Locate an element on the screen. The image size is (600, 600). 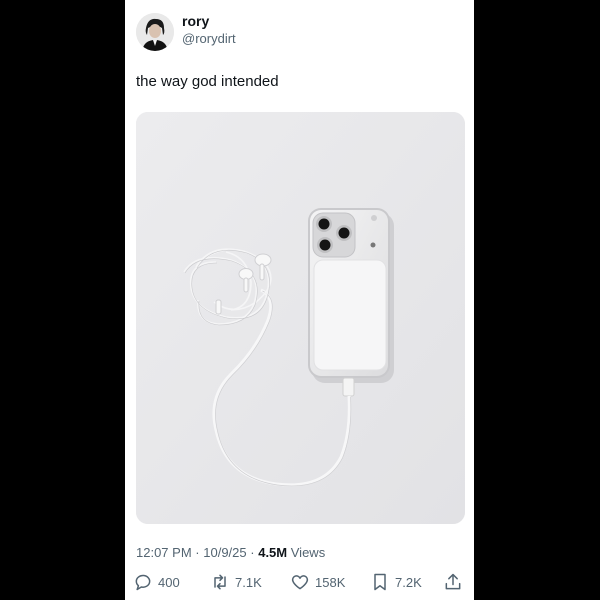
avatar is located at coordinates (155, 32).